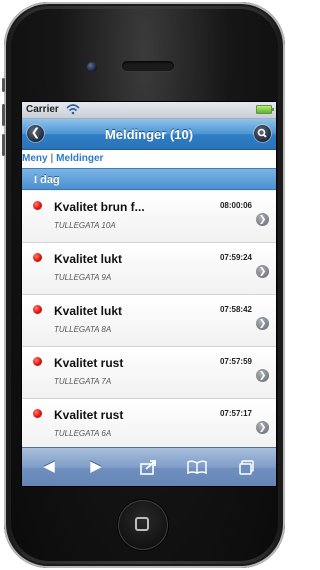 This screenshot has width=320, height=570. I want to click on carrier-label: Carrier, so click(42, 109).